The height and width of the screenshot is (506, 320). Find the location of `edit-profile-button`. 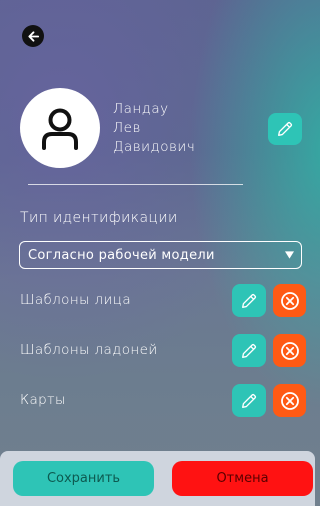

edit-profile-button is located at coordinates (285, 129).